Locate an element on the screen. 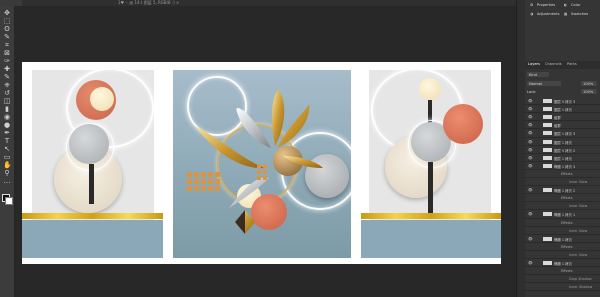 Image resolution: width=600 pixels, height=297 pixels. stamp-icon: ⎈ is located at coordinates (7, 85).